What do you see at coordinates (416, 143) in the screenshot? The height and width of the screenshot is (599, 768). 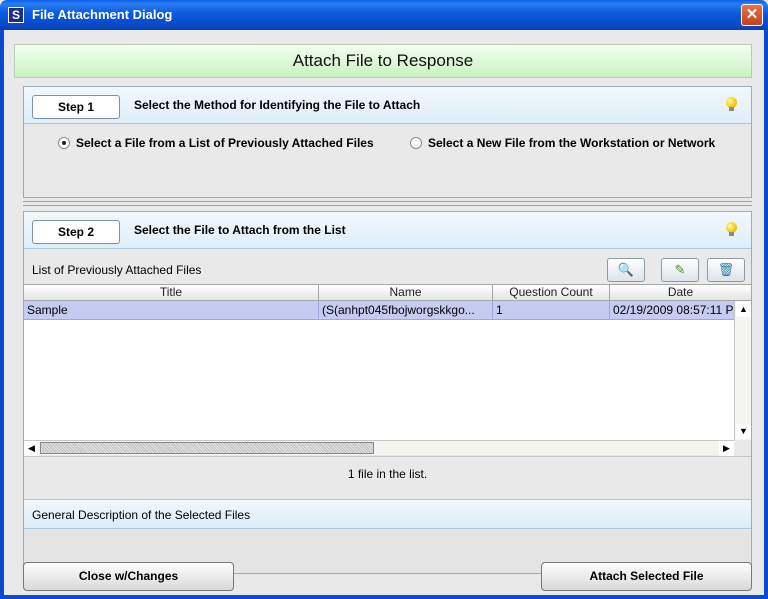 I see `radio-unselected-icon` at bounding box center [416, 143].